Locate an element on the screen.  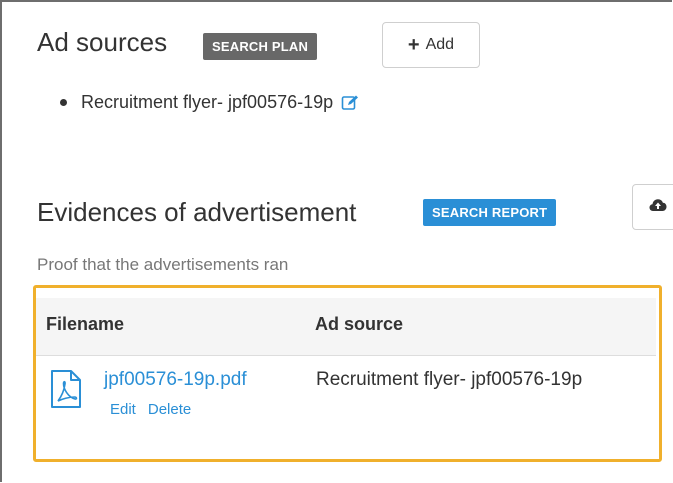
search-plan-badge: SEARCH PLAN is located at coordinates (260, 46).